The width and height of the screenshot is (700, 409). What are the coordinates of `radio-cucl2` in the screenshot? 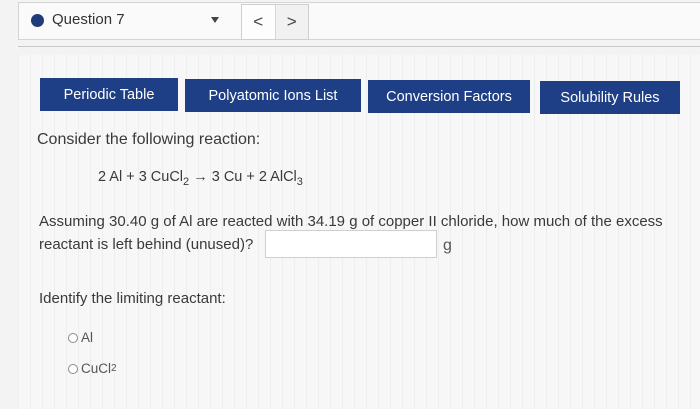 It's located at (73, 368).